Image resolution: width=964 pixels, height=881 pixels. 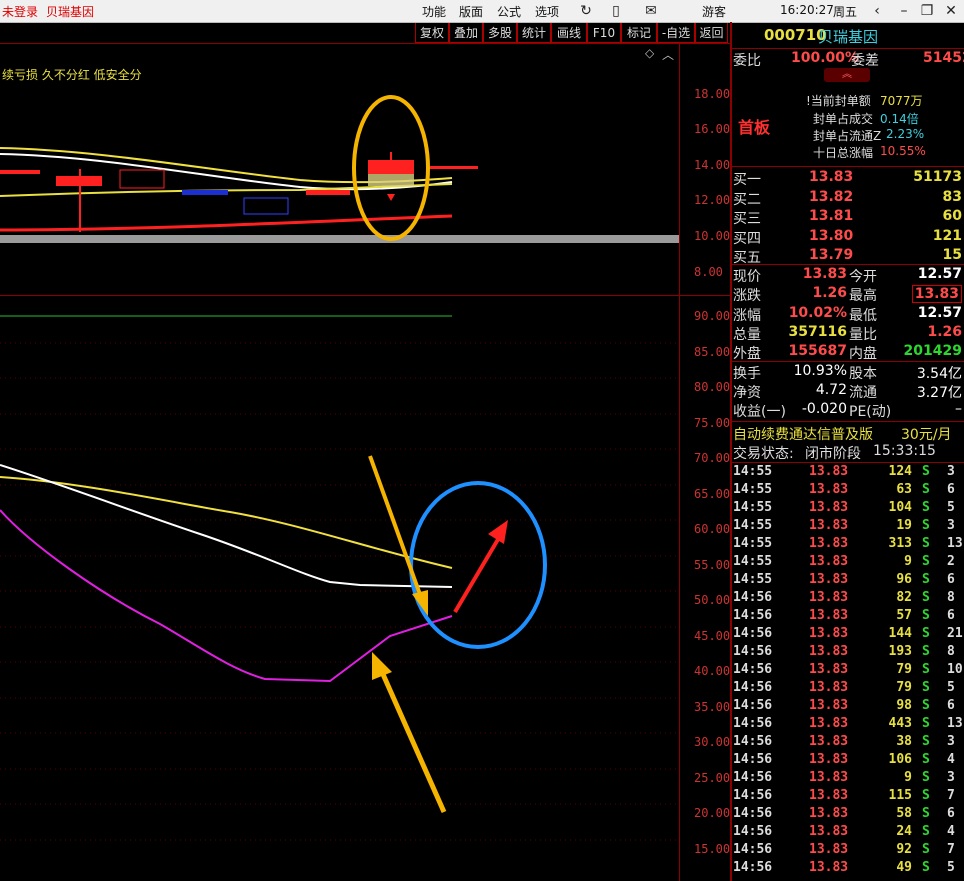 I want to click on statistics-button: 统计, so click(x=534, y=33).